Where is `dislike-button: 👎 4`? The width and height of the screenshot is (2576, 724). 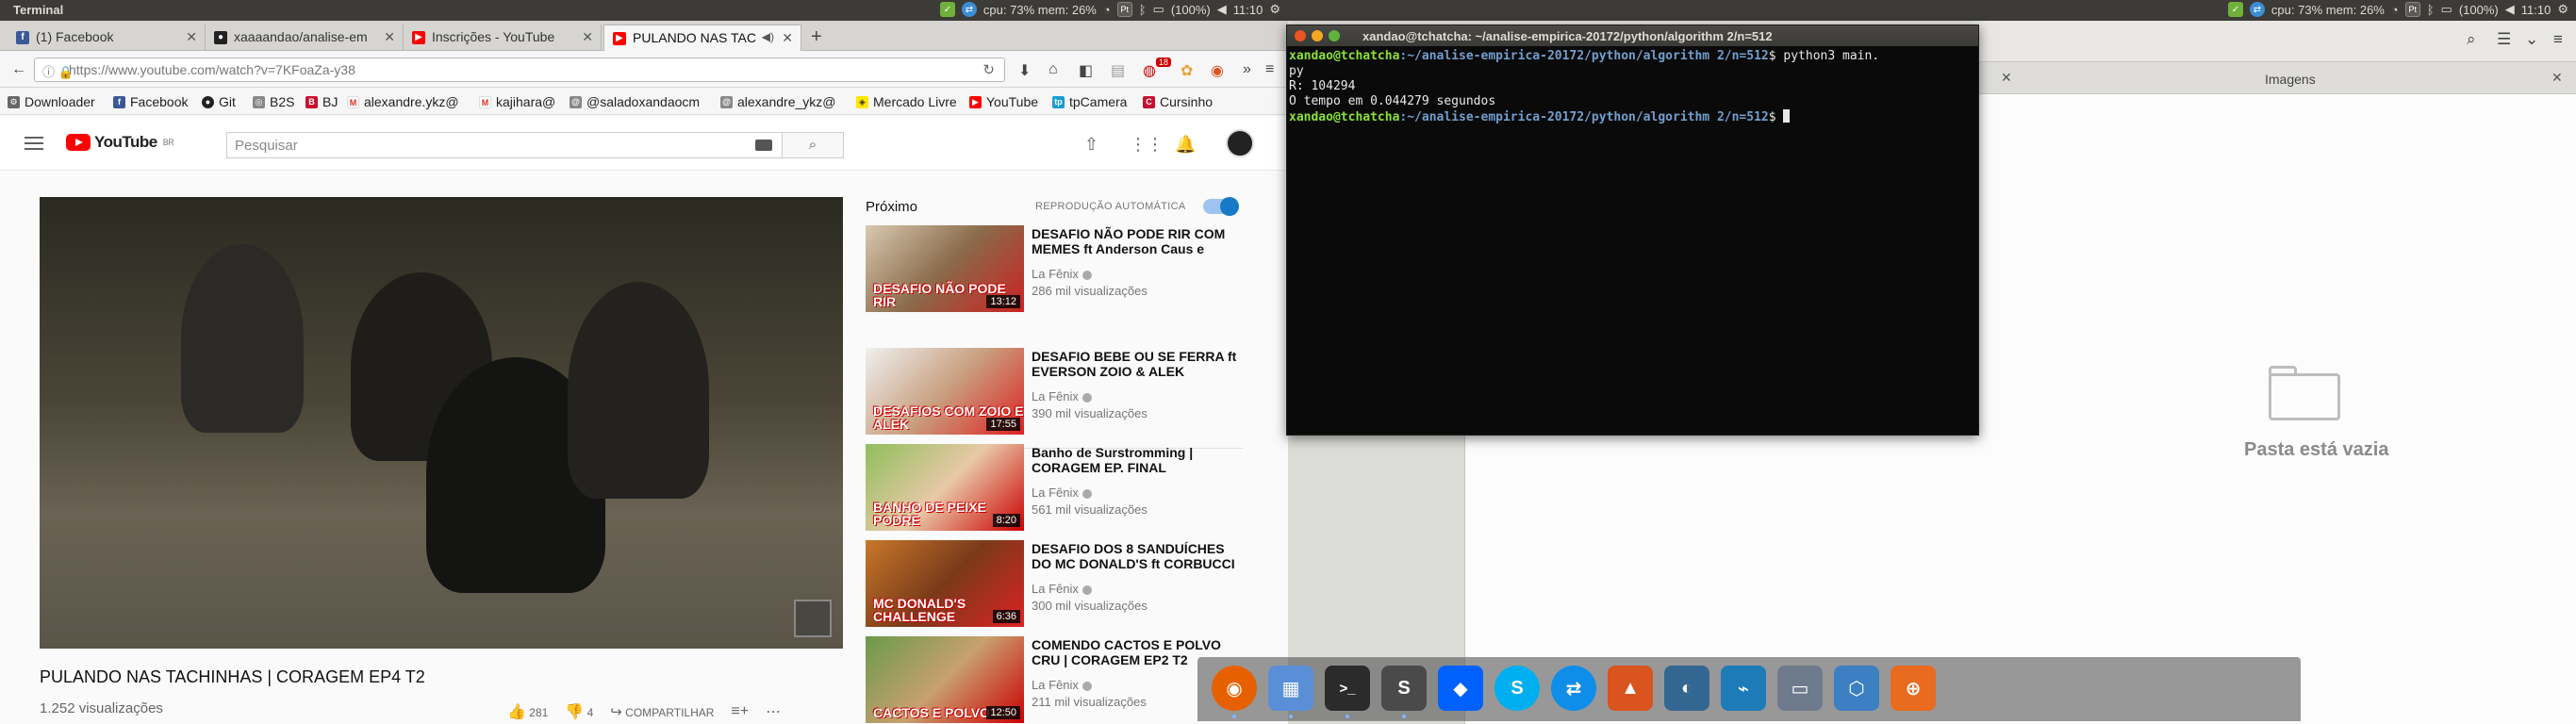 dislike-button: 👎 4 is located at coordinates (579, 711).